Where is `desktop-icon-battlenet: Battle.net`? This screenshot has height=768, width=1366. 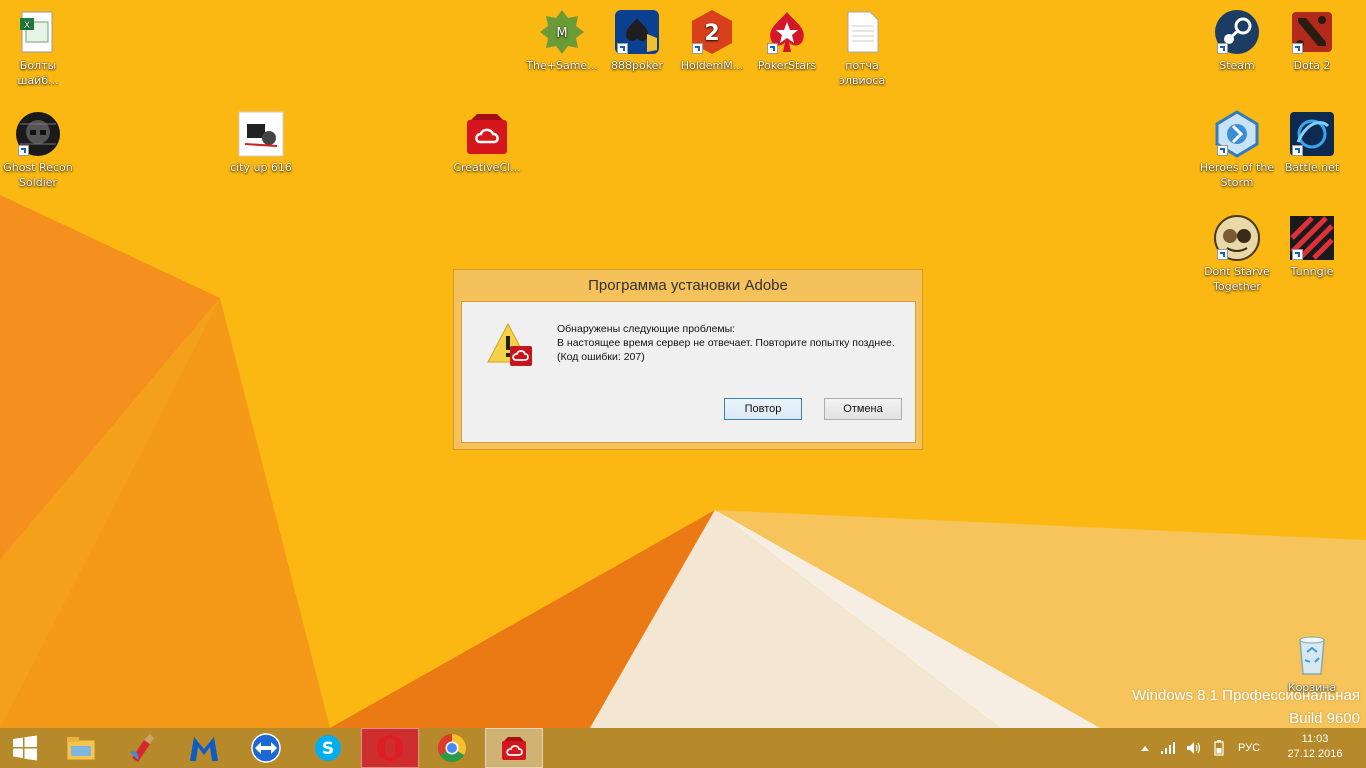 desktop-icon-battlenet: Battle.net is located at coordinates (1312, 142).